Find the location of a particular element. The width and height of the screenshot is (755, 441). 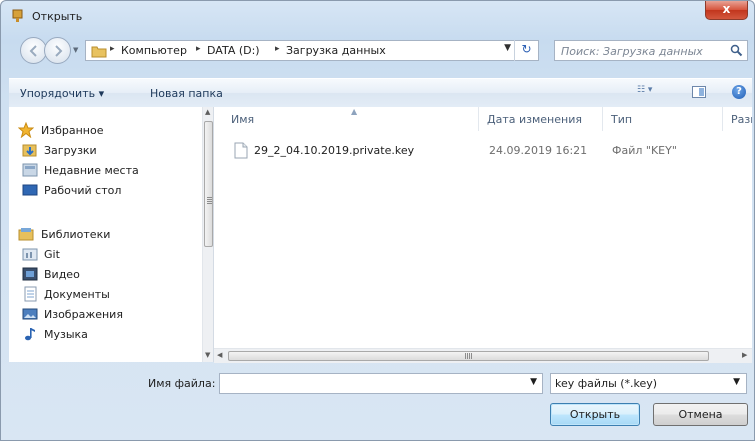

sidebar-item-desktop: Рабочий стол is located at coordinates (104, 190).